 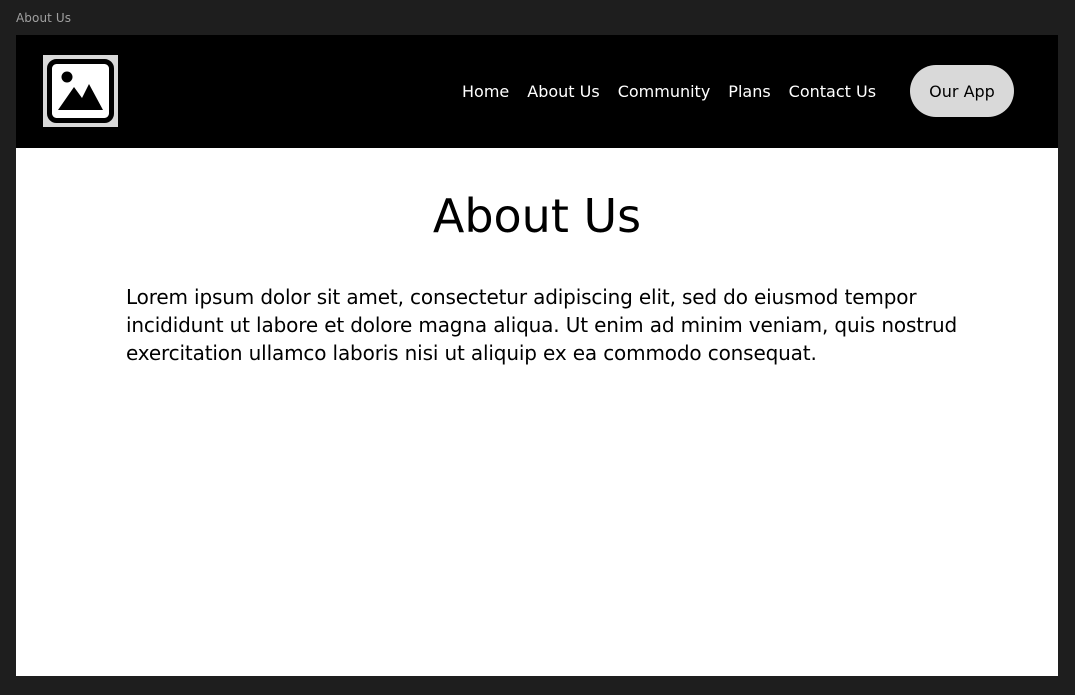 I want to click on nav-link-home: Home, so click(x=485, y=92).